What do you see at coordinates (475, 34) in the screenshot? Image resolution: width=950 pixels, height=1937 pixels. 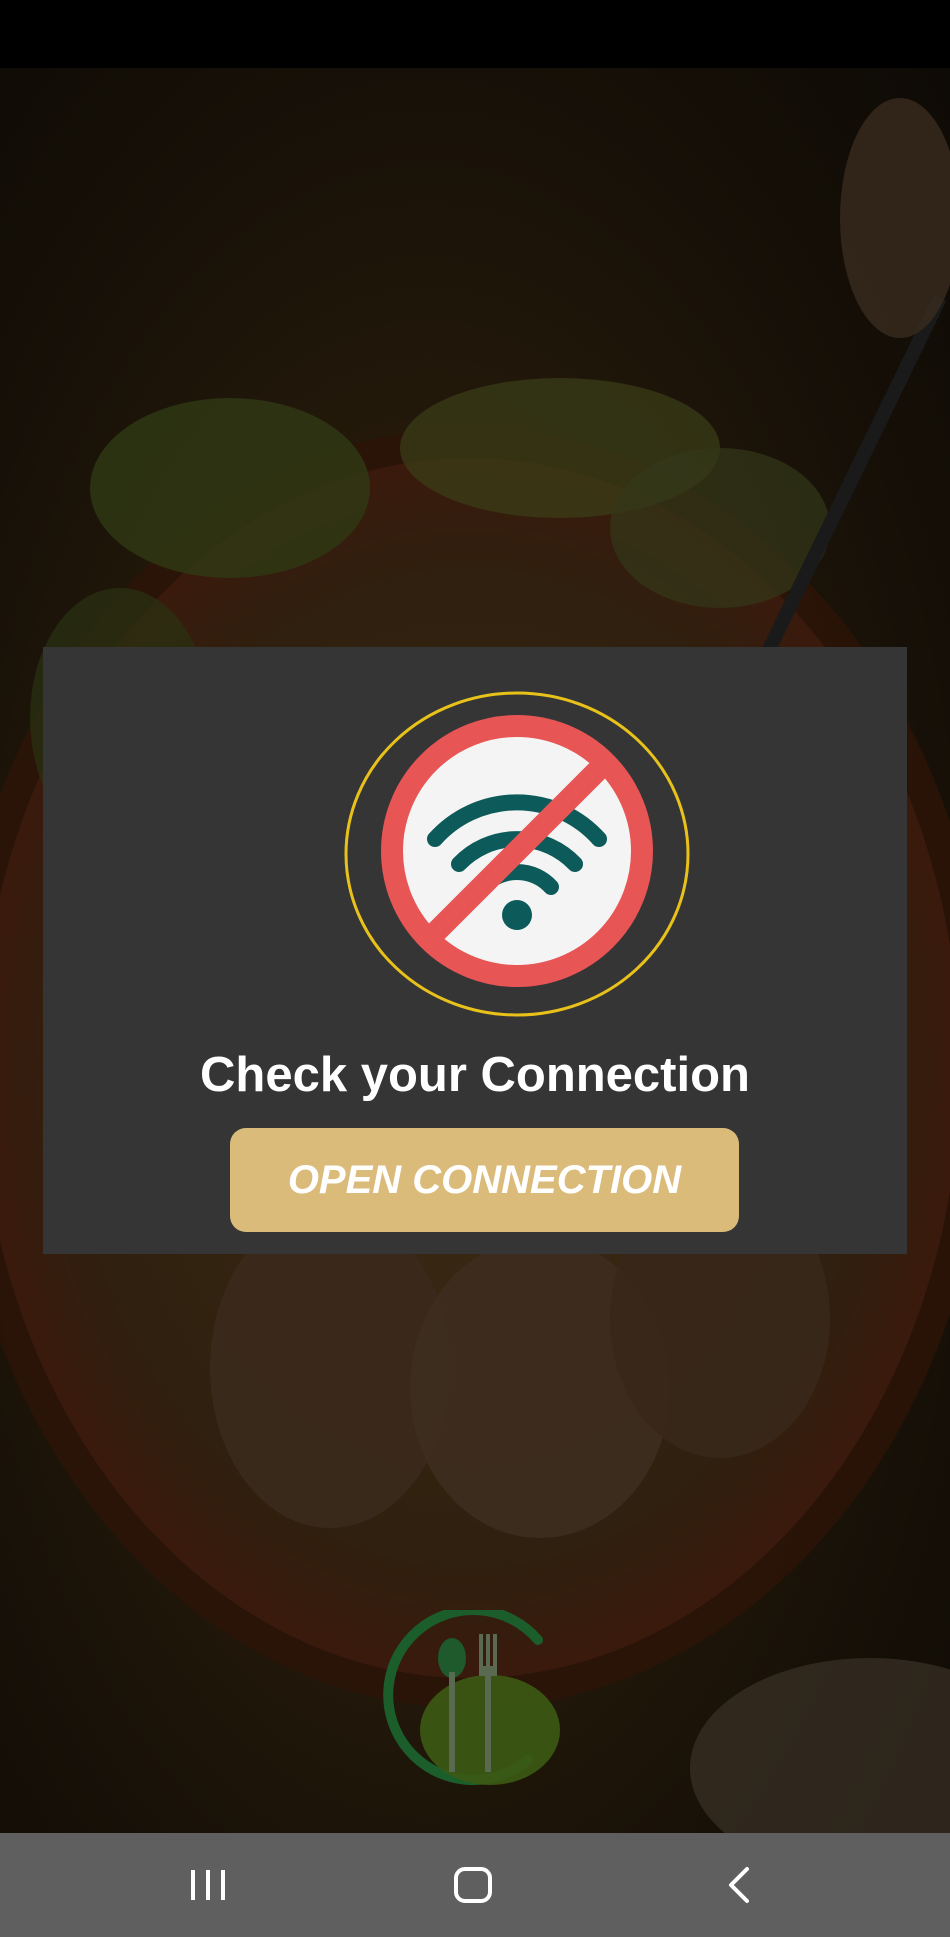 I see `status-bar` at bounding box center [475, 34].